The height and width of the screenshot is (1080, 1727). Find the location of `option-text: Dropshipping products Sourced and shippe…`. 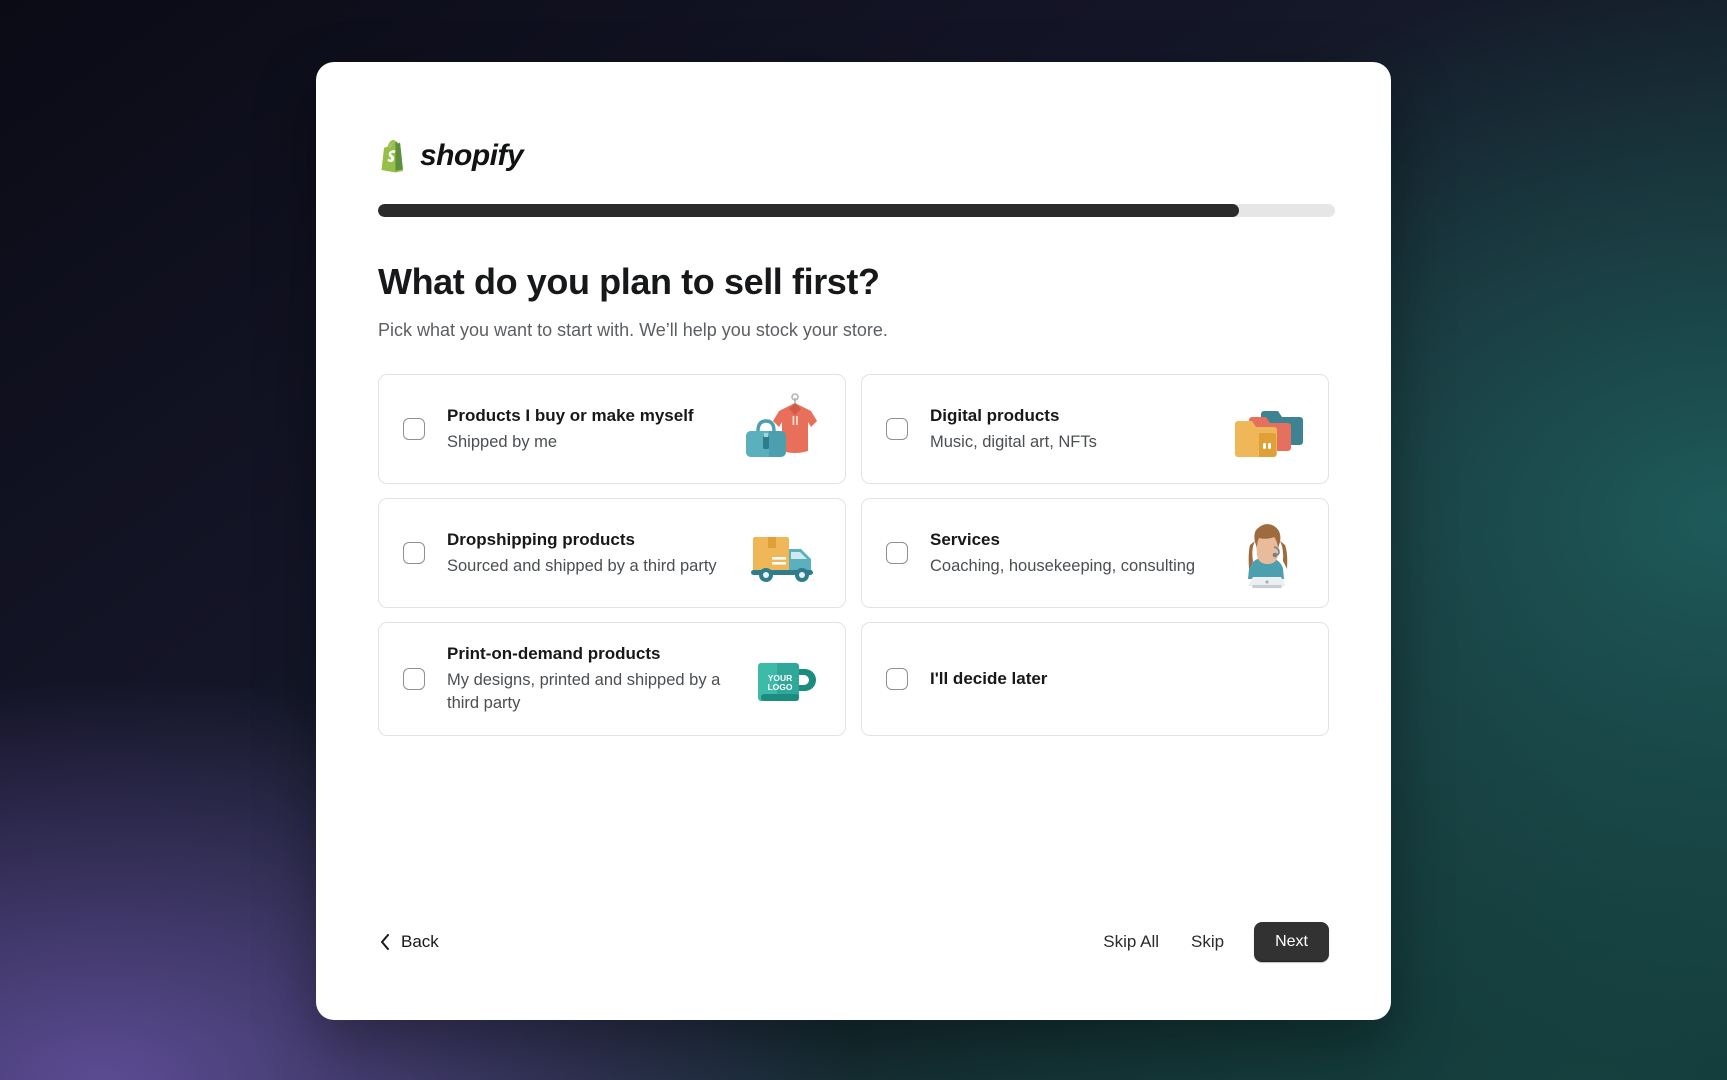

option-text: Dropshipping products Sourced and shippe… is located at coordinates (589, 553).